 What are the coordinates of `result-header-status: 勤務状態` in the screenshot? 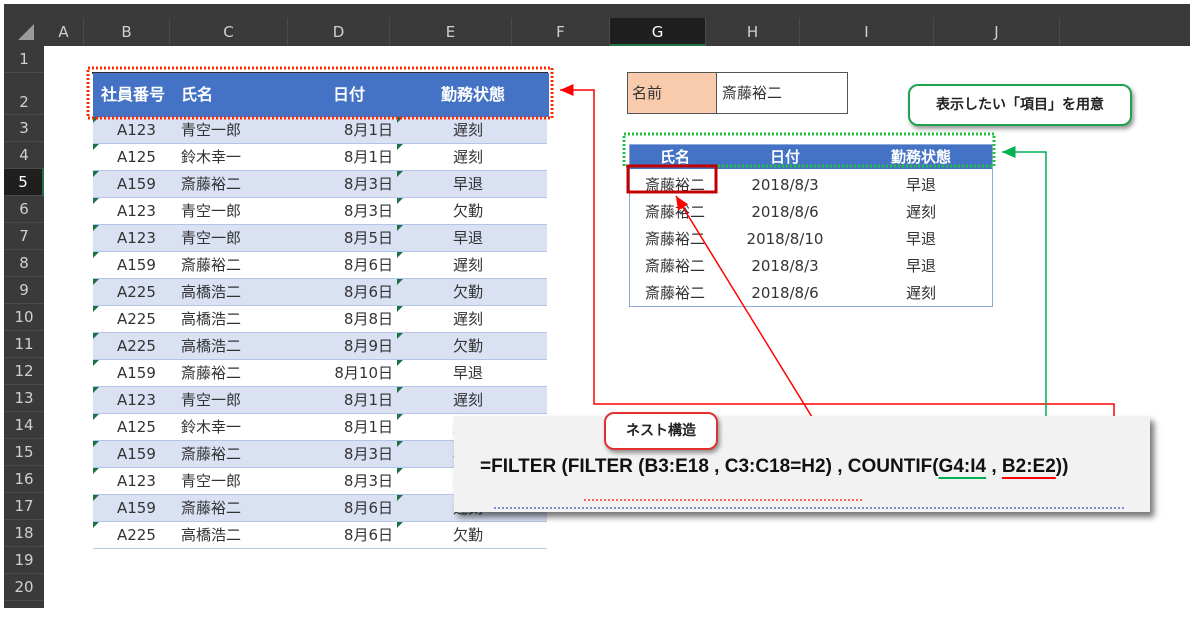 It's located at (921, 157).